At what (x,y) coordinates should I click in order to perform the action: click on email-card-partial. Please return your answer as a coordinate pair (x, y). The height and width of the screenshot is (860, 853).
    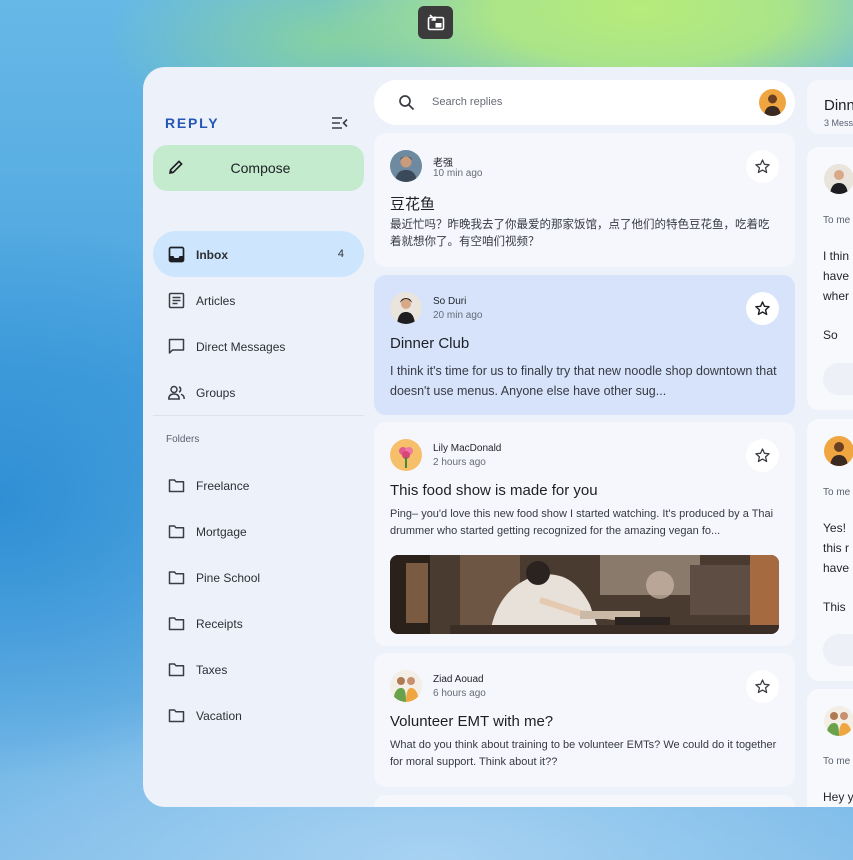
    Looking at the image, I should click on (584, 801).